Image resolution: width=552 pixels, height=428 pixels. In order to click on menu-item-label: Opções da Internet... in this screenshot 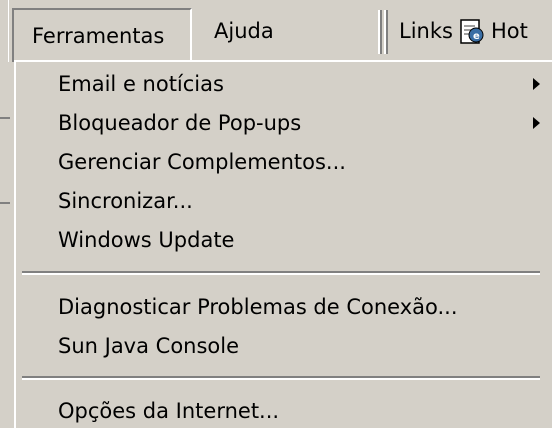, I will do `click(169, 411)`.